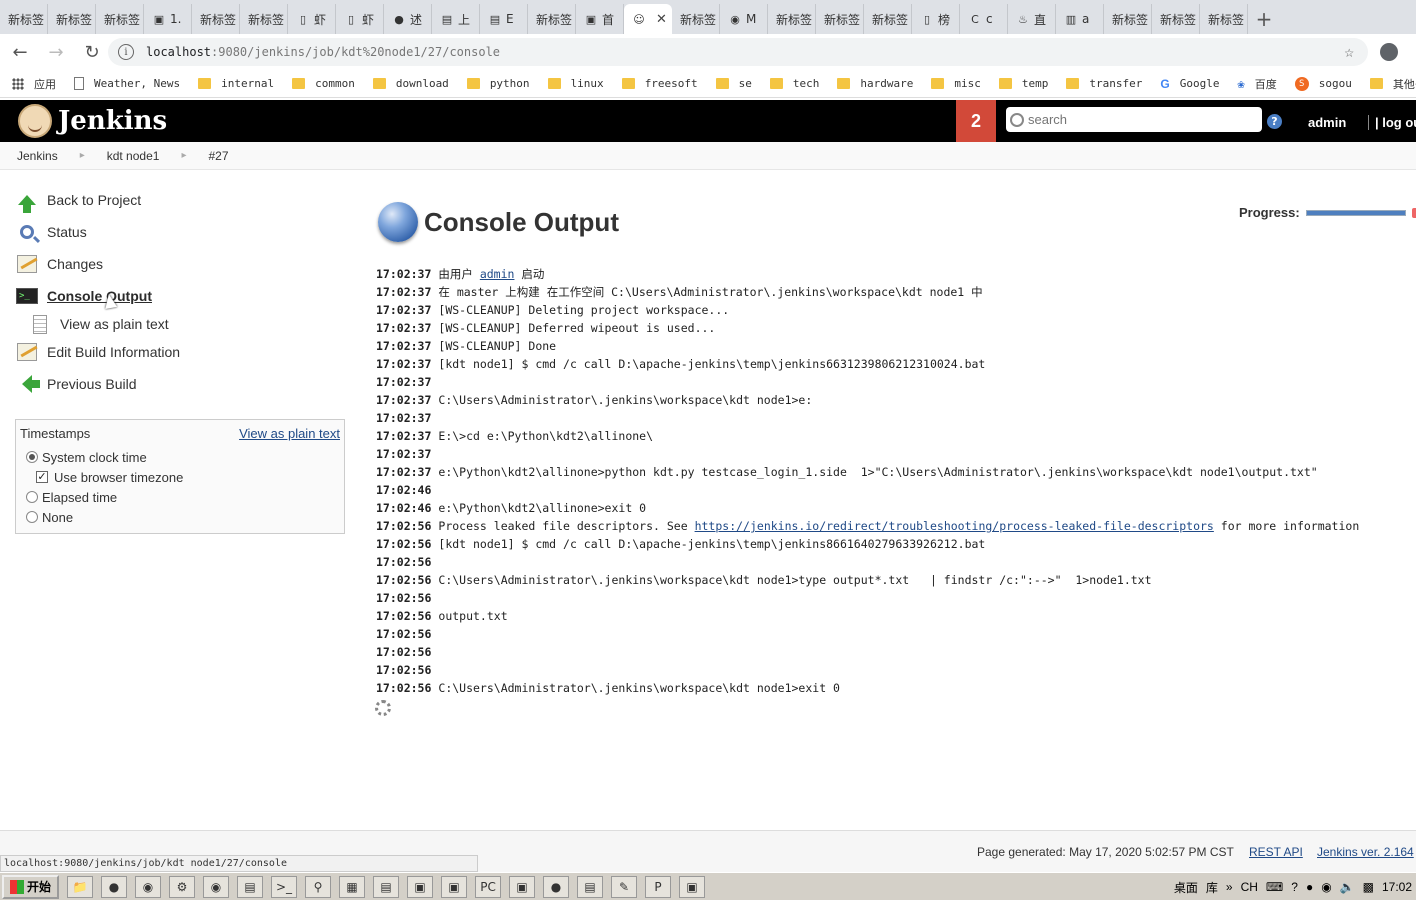  I want to click on bookmark-item: hardware, so click(875, 83).